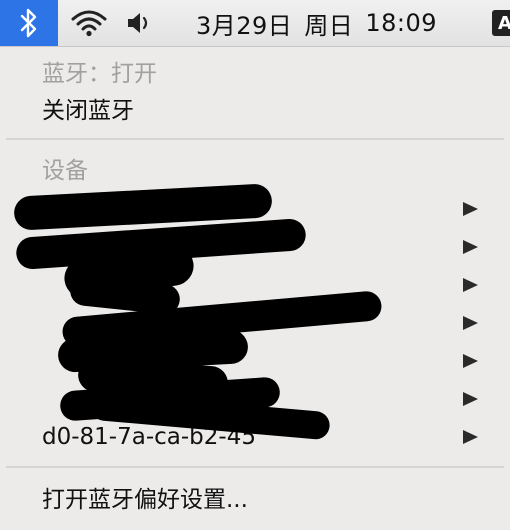  Describe the element at coordinates (329, 25) in the screenshot. I see `clock-weekday: 周日` at that location.